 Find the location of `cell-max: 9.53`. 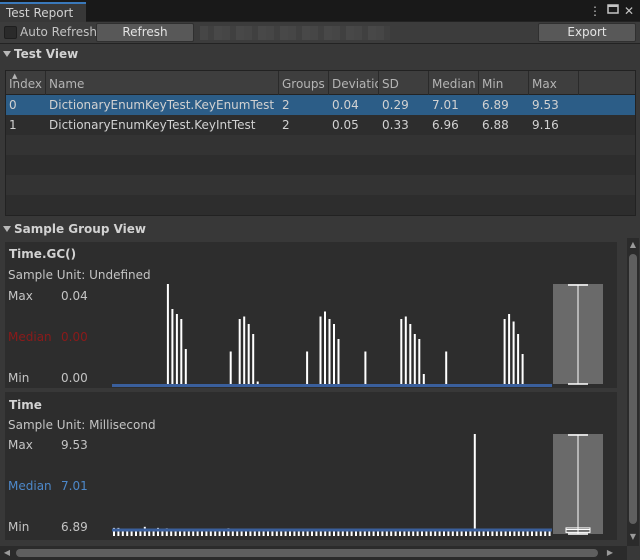

cell-max: 9.53 is located at coordinates (545, 105).